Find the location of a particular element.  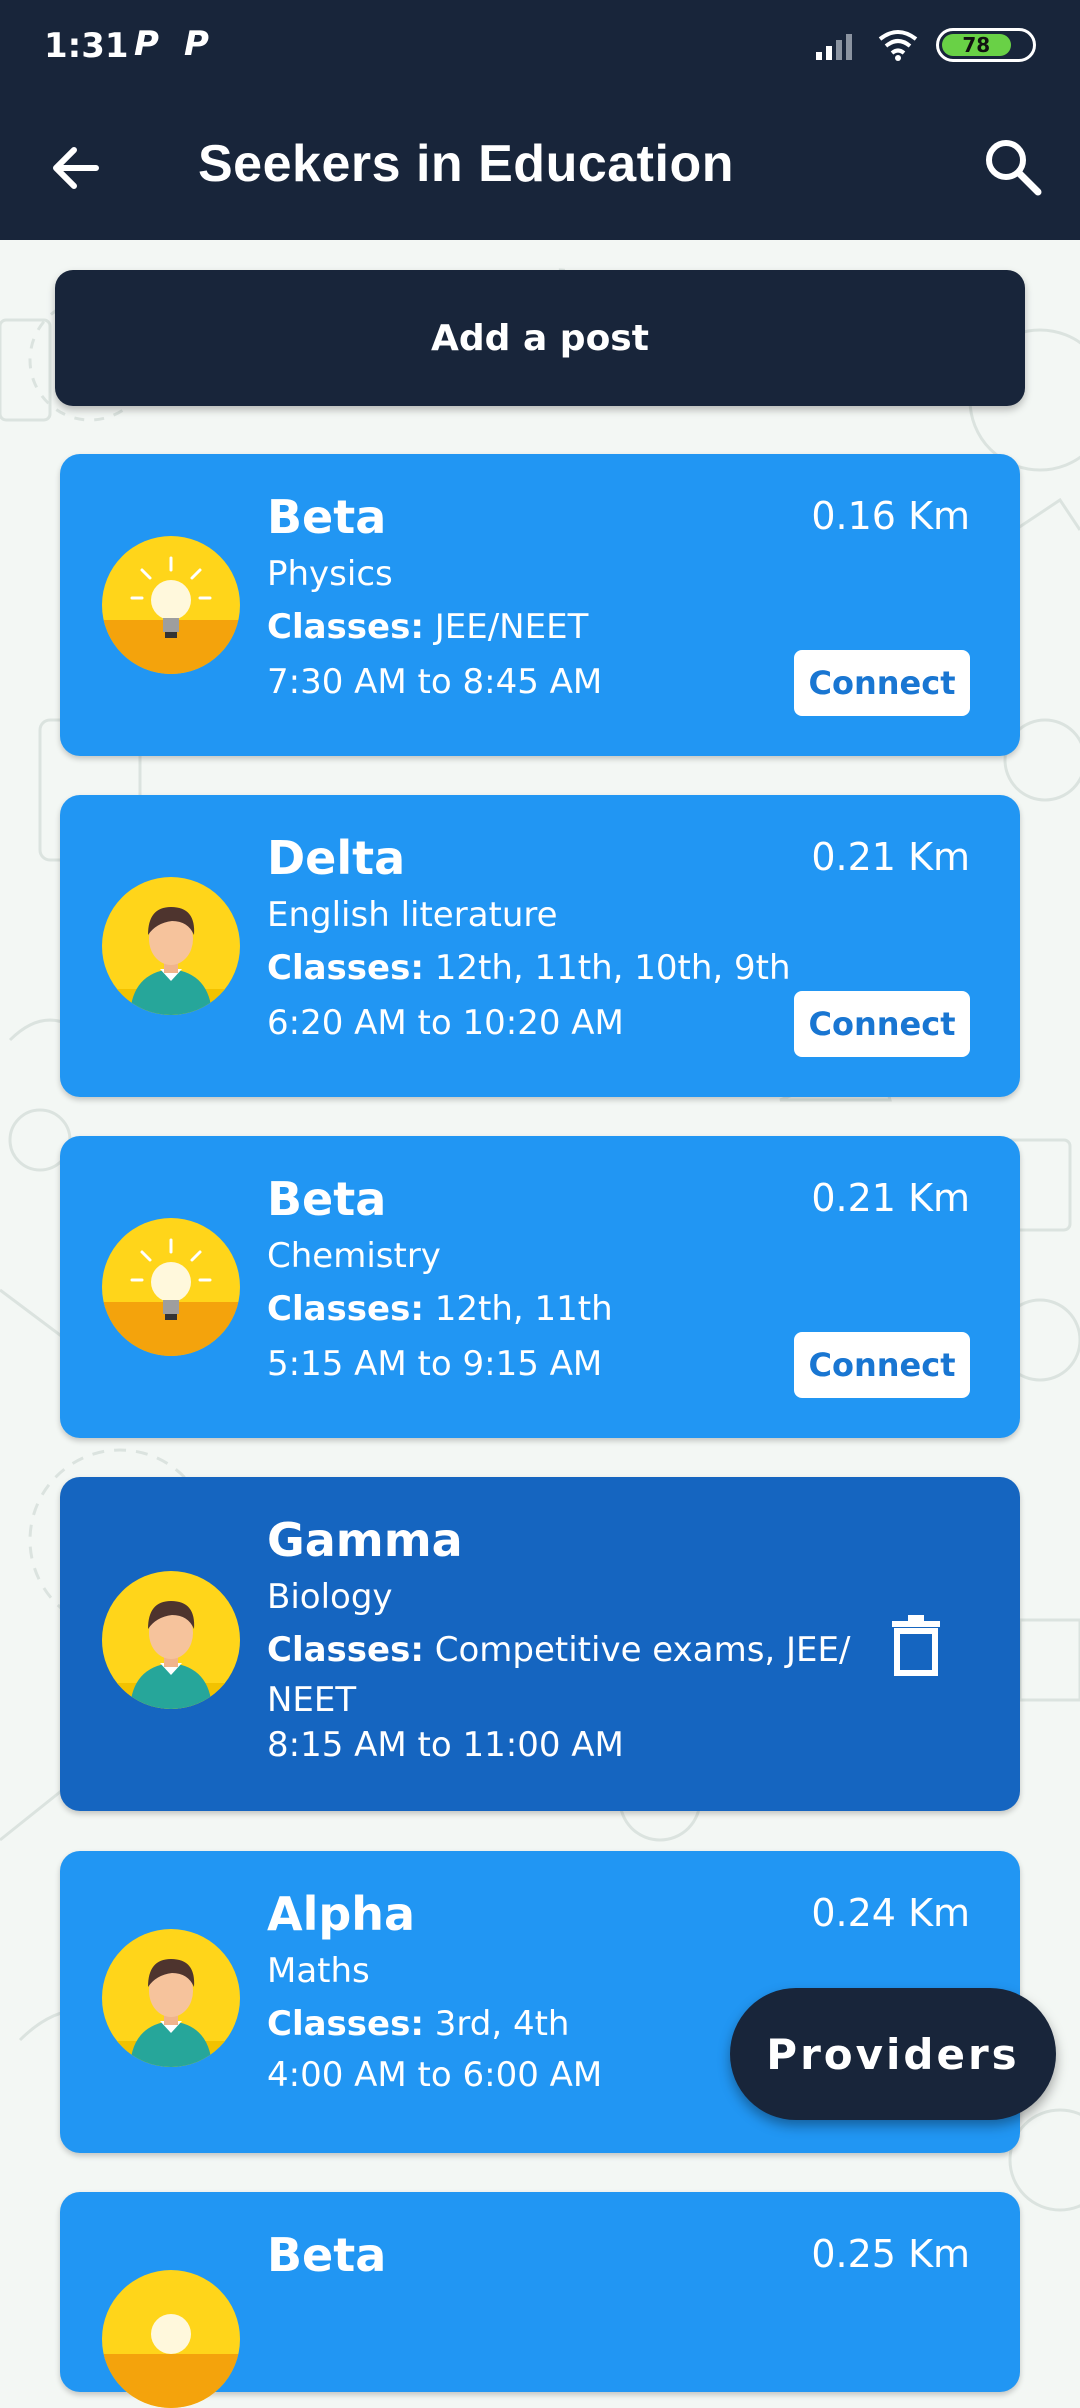

post-distance: 0.25 Km is located at coordinates (890, 2254).